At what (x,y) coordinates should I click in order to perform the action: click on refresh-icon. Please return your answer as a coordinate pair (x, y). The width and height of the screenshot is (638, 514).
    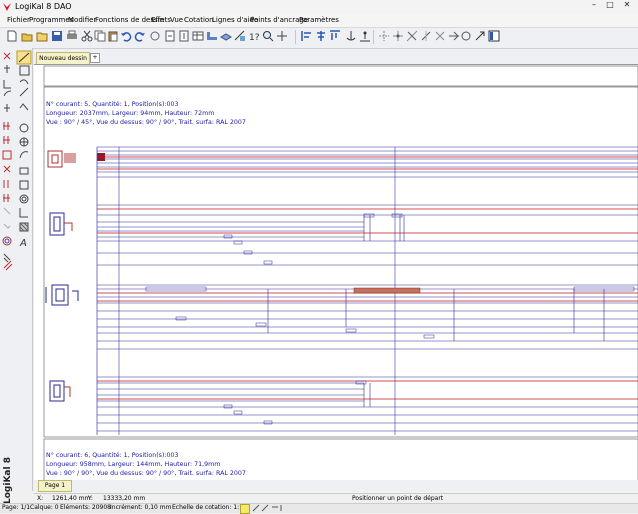
    Looking at the image, I should click on (155, 36).